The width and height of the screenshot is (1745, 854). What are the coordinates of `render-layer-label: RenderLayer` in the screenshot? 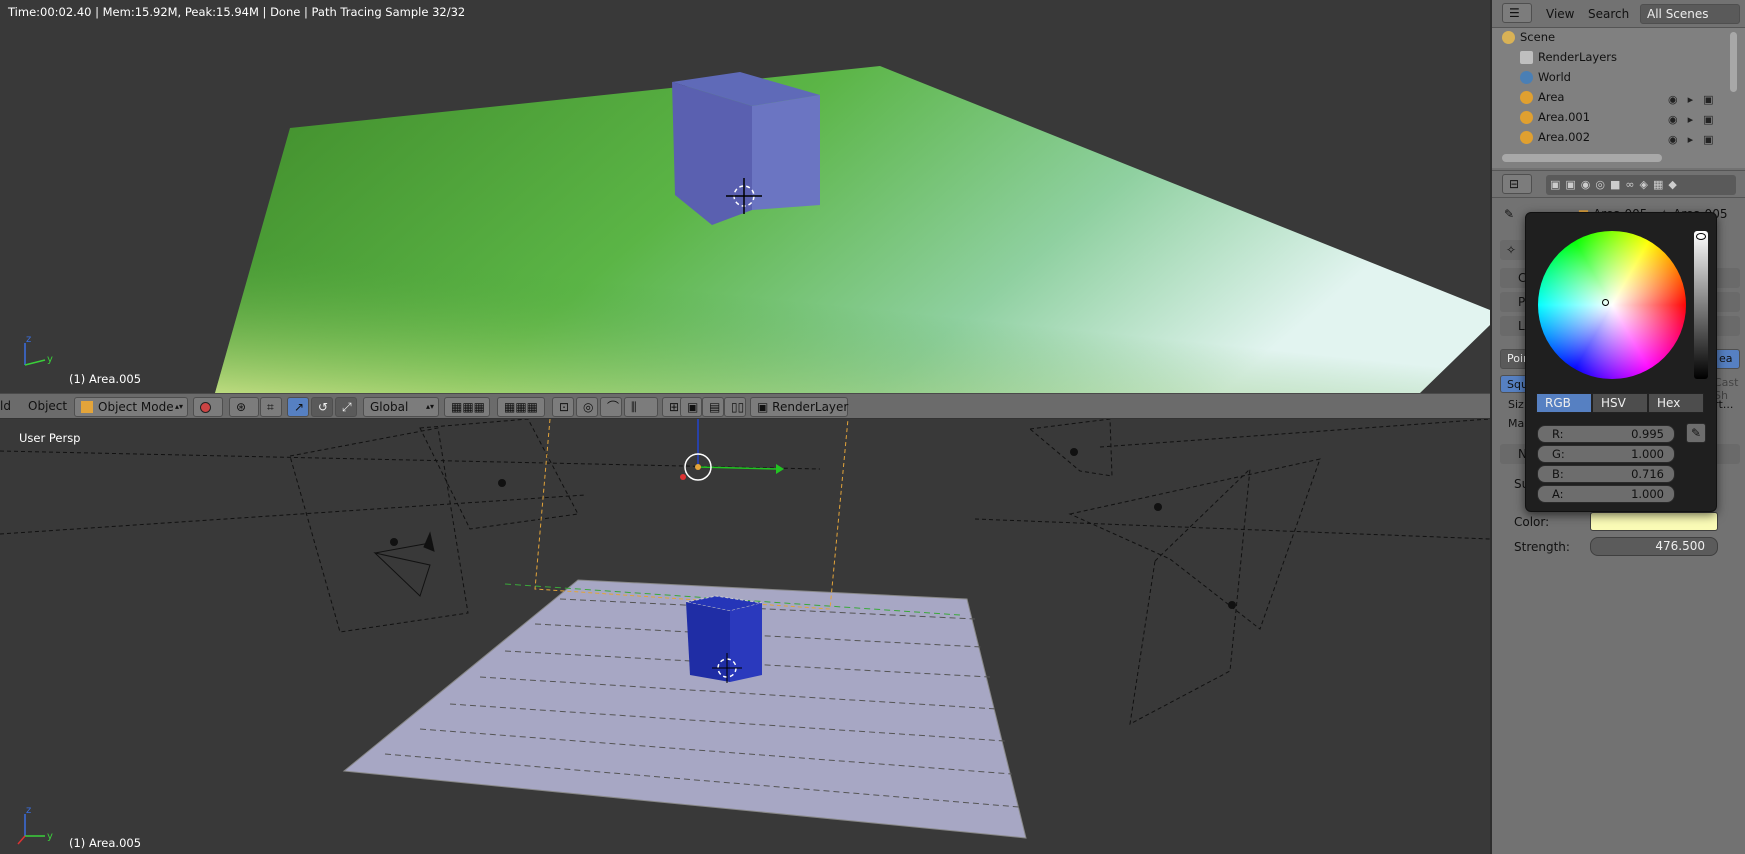 It's located at (810, 407).